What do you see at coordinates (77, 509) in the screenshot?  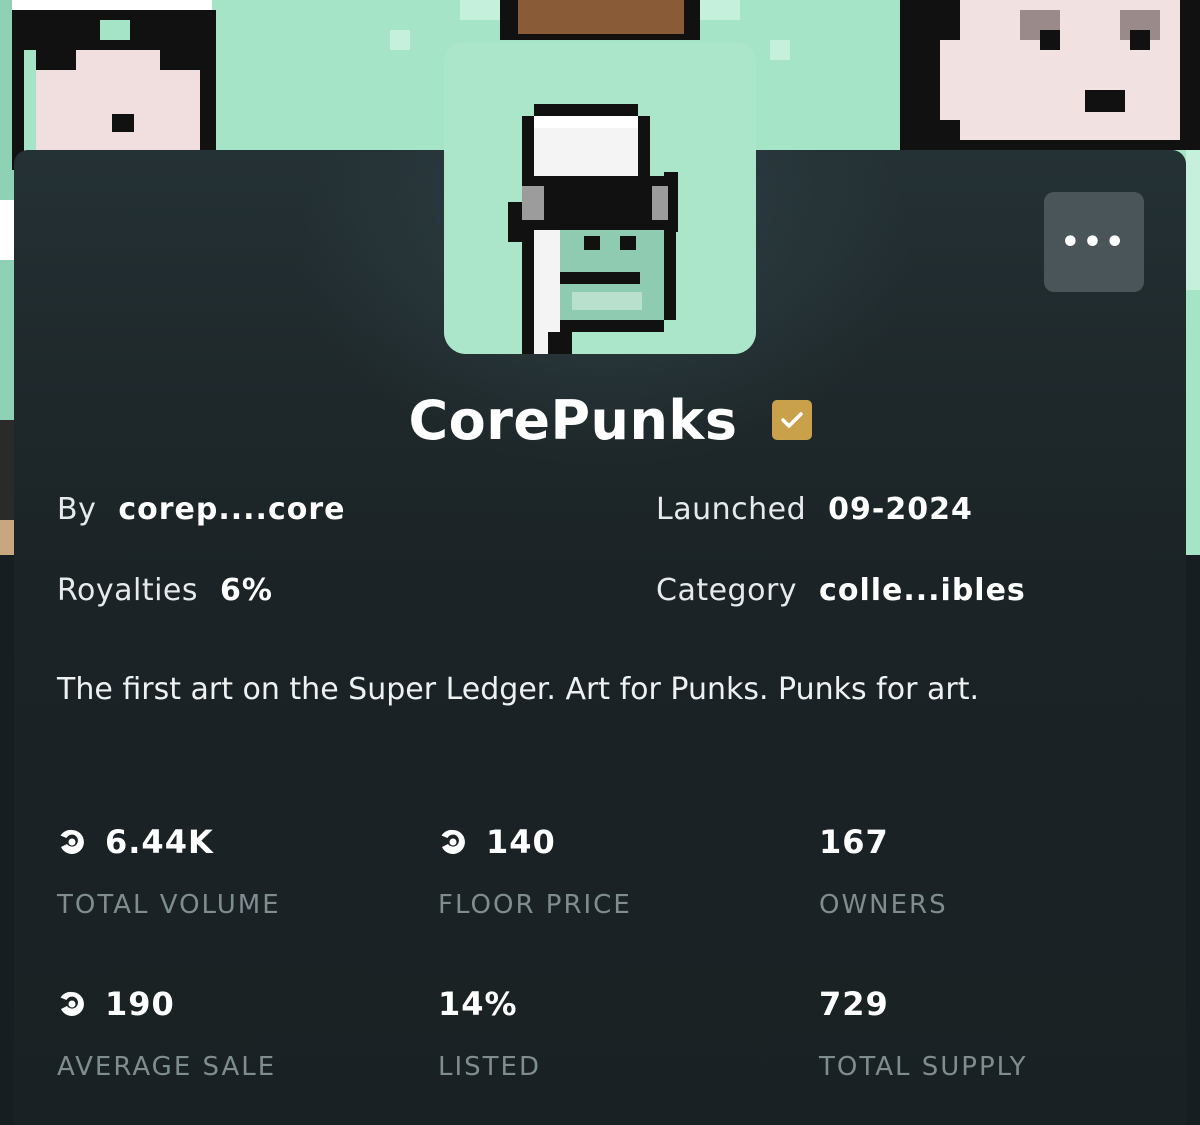 I see `creator-label: By` at bounding box center [77, 509].